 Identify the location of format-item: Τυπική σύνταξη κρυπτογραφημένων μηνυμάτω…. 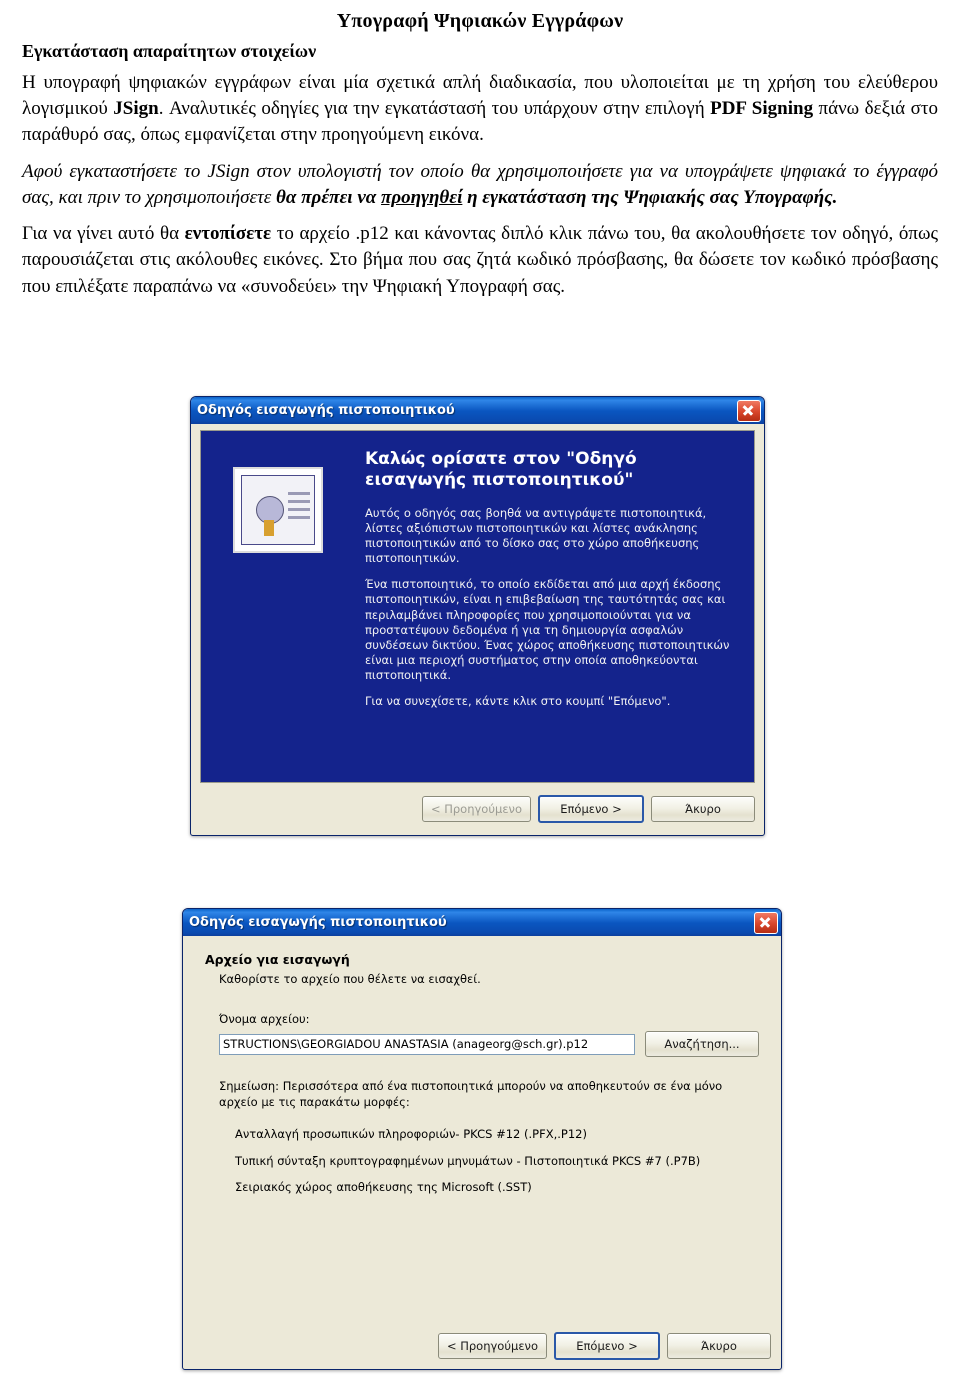
(468, 1160).